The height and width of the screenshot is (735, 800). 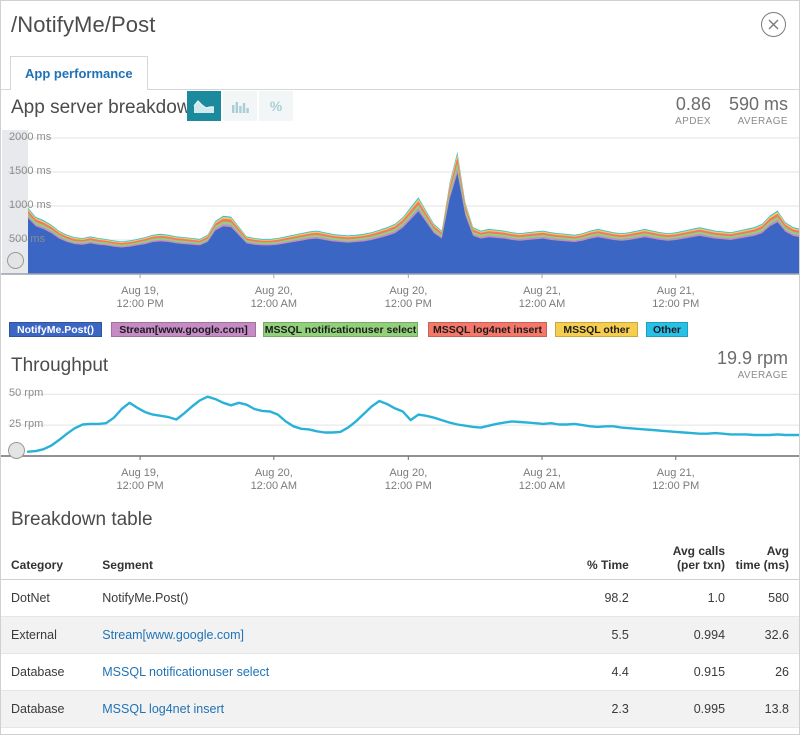 I want to click on throughput-x-tick: Aug 19, 12:00 PM, so click(x=140, y=479).